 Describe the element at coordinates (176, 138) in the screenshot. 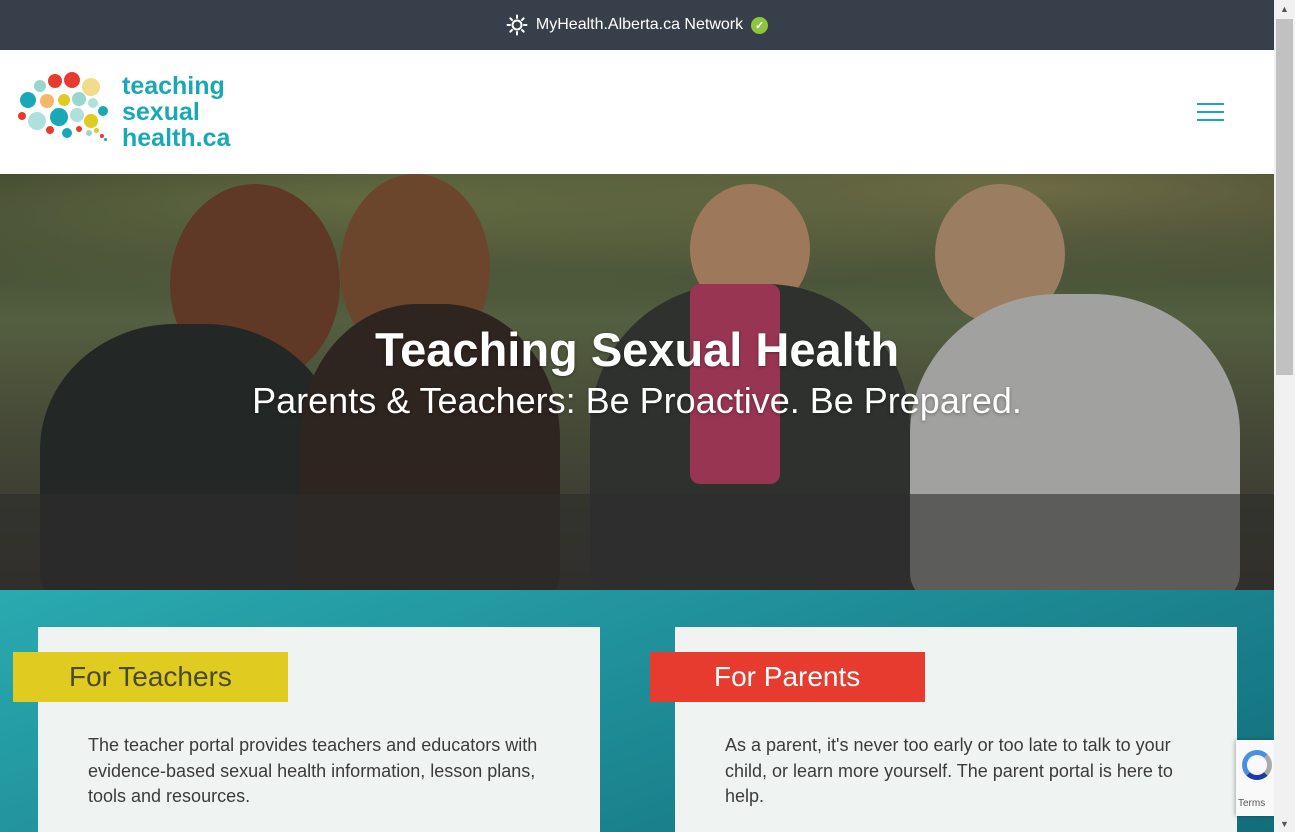

I see `logo-line-3: health.ca` at that location.